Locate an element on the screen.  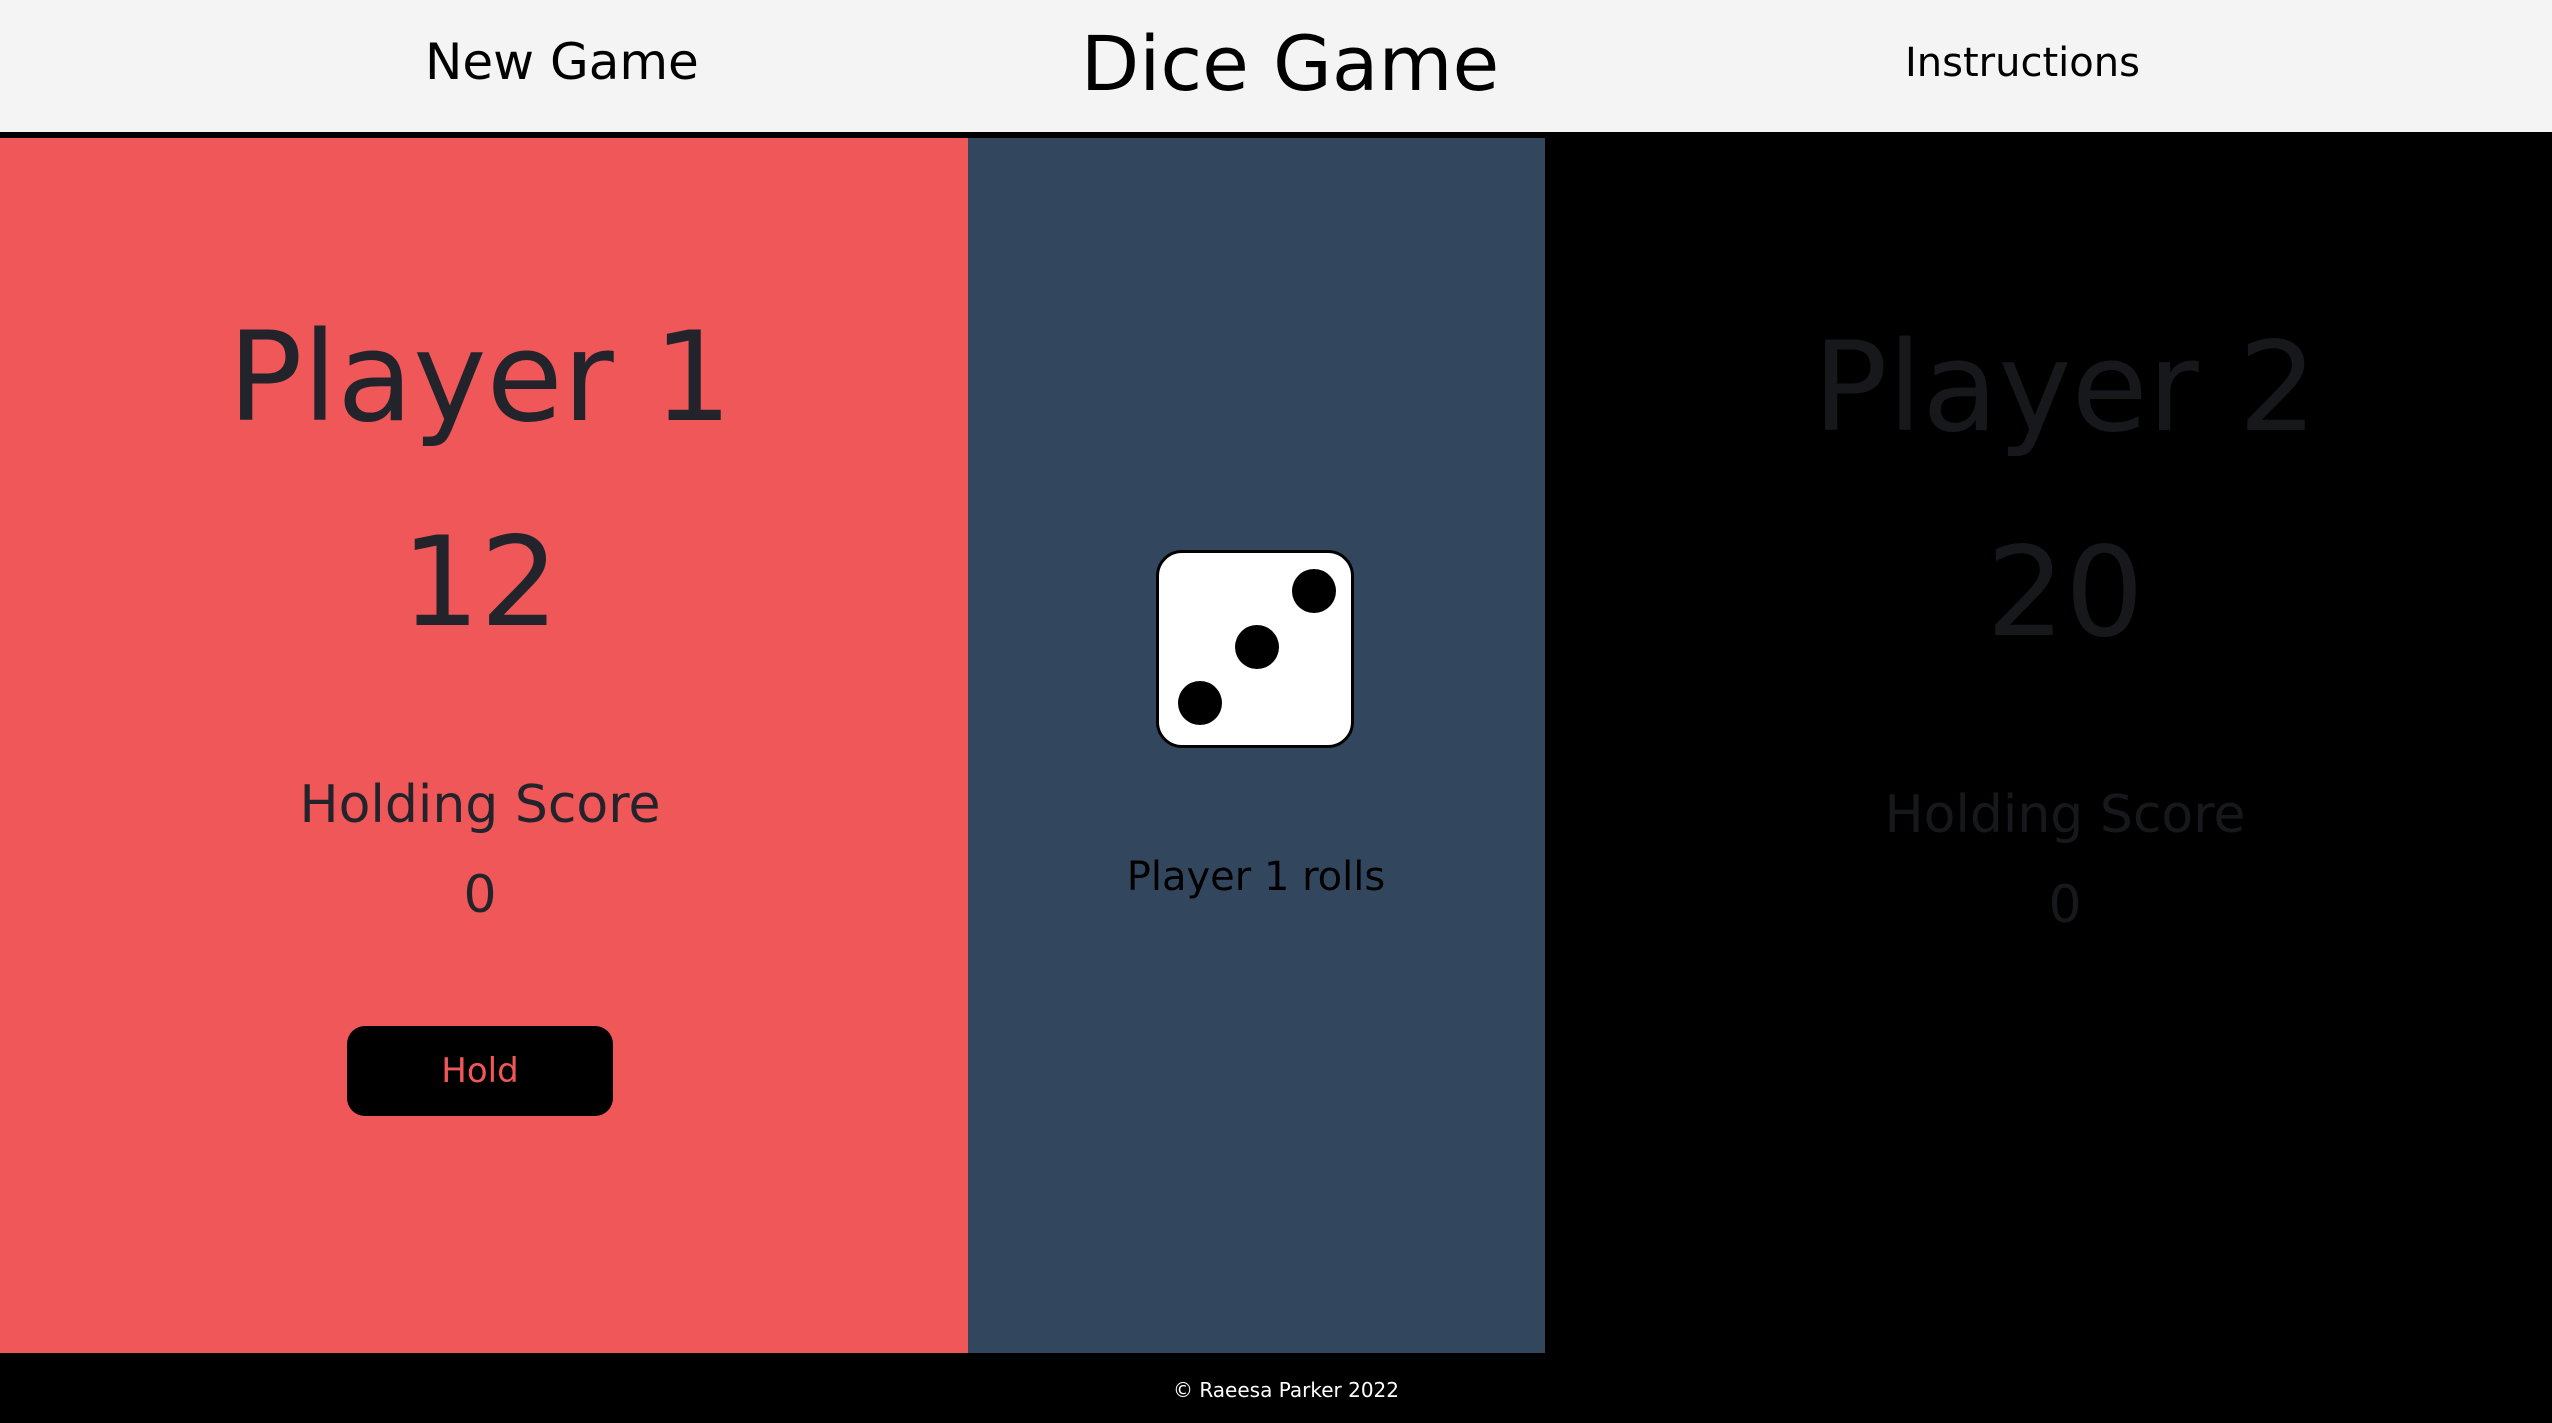
player2-holding-label: Holding Score is located at coordinates (2065, 815).